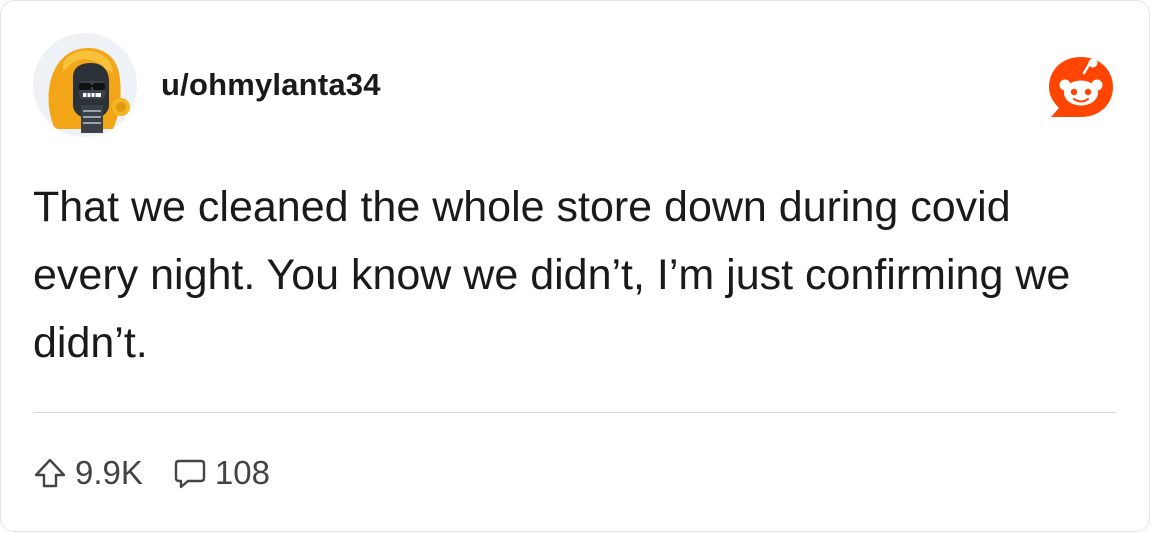 Image resolution: width=1152 pixels, height=534 pixels. Describe the element at coordinates (242, 472) in the screenshot. I see `comment-count: 108` at that location.